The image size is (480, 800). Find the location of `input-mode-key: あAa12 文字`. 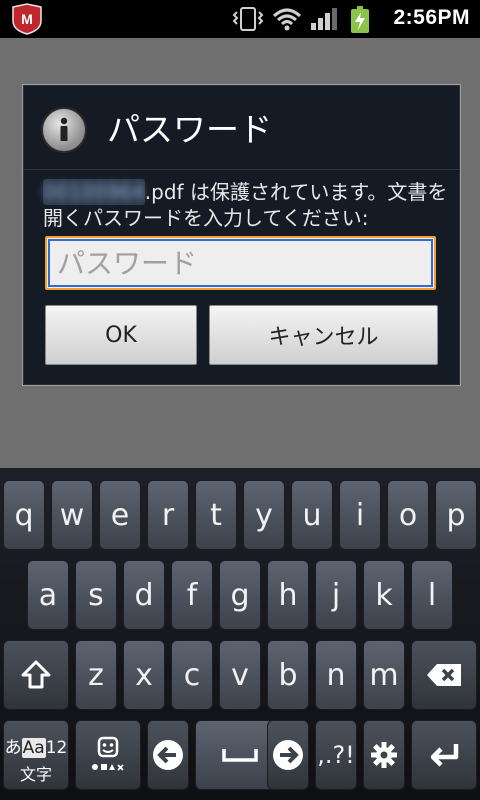

input-mode-key: あAa12 文字 is located at coordinates (36, 755).